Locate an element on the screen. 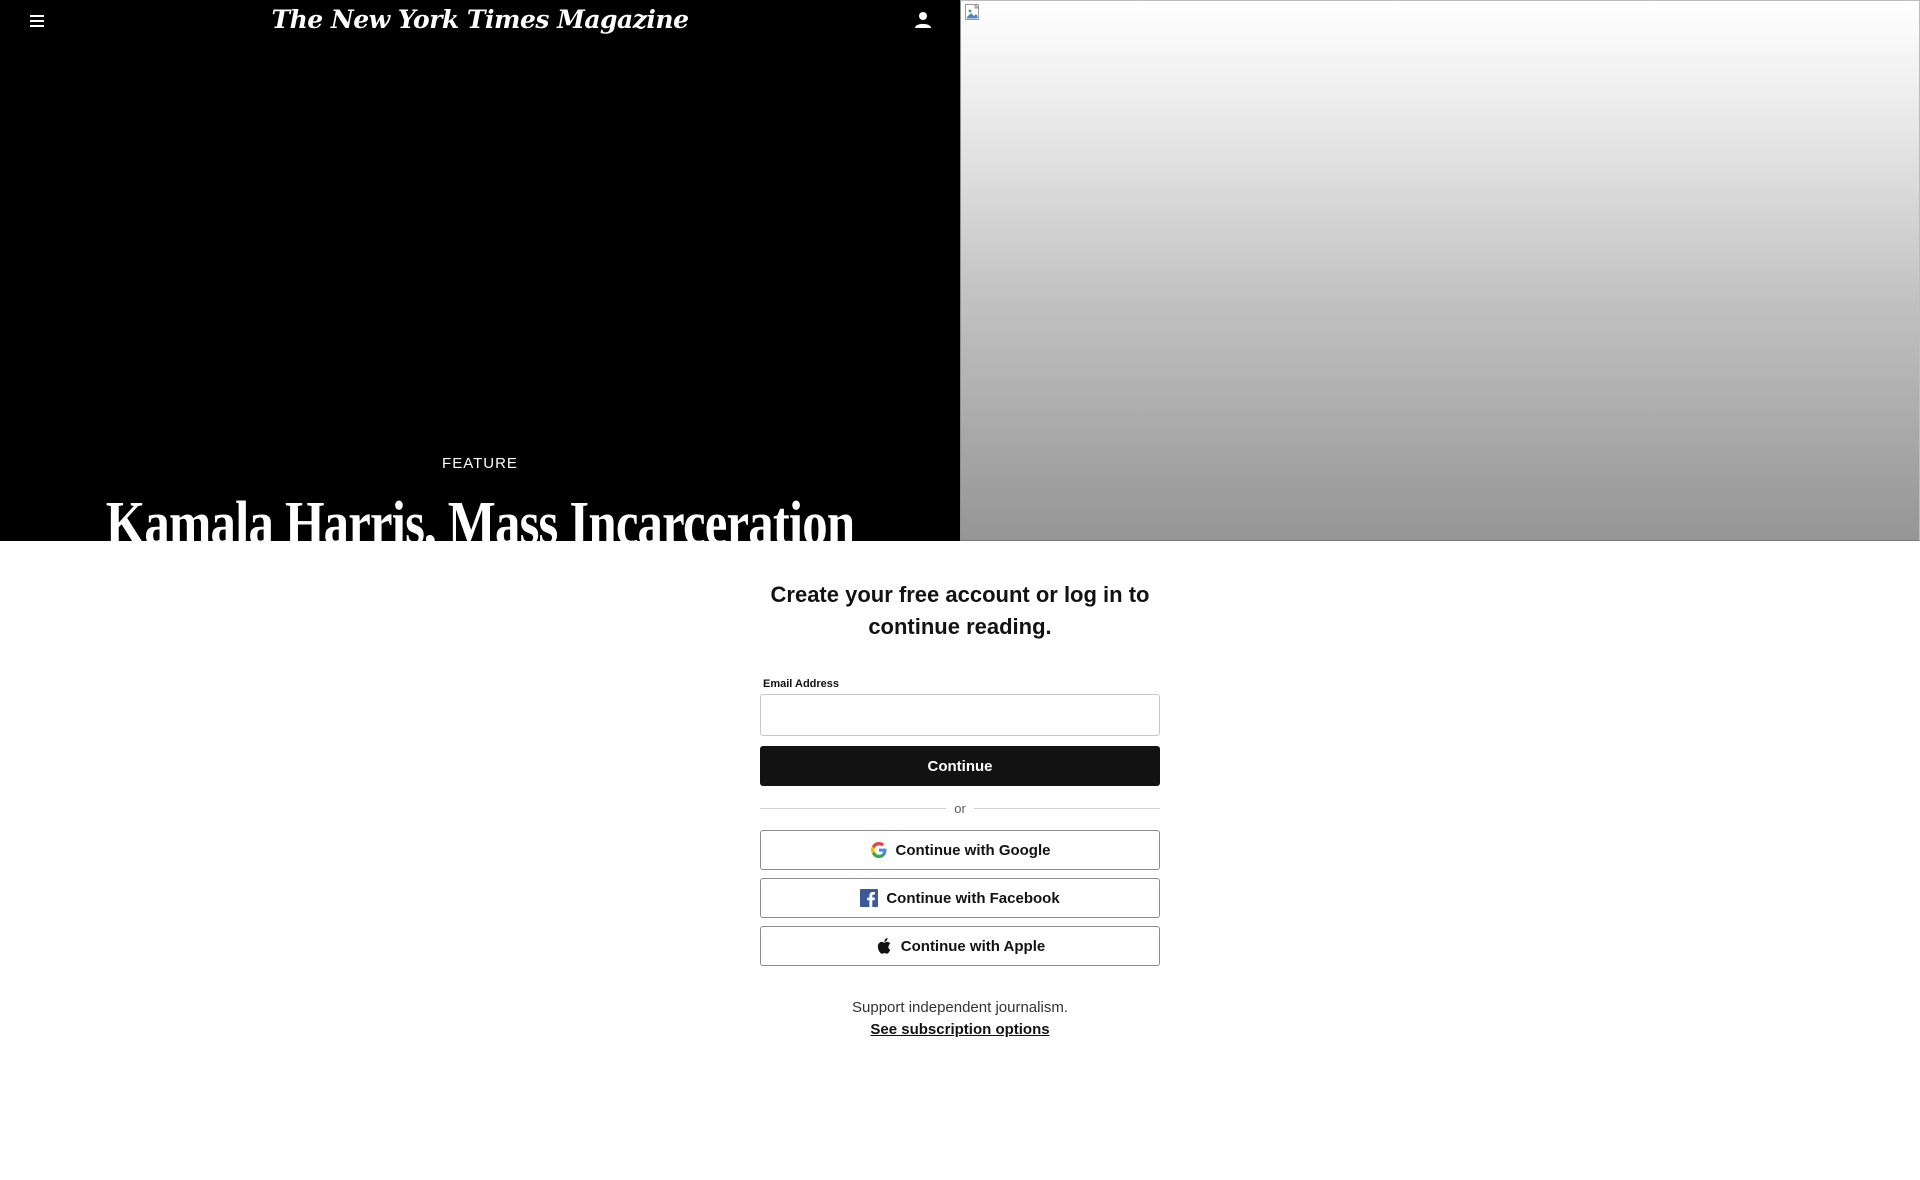  continue-with-facebook-button: Continue with Facebook is located at coordinates (960, 898).